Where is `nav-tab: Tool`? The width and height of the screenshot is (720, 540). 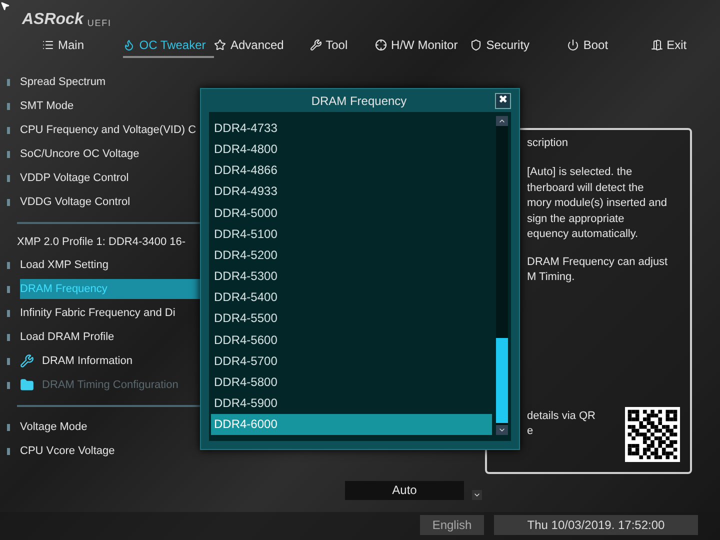 nav-tab: Tool is located at coordinates (343, 46).